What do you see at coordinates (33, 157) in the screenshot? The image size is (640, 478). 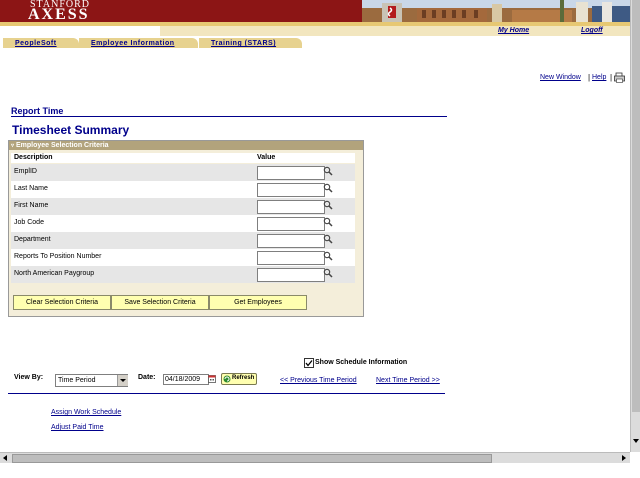 I see `col-description: Description` at bounding box center [33, 157].